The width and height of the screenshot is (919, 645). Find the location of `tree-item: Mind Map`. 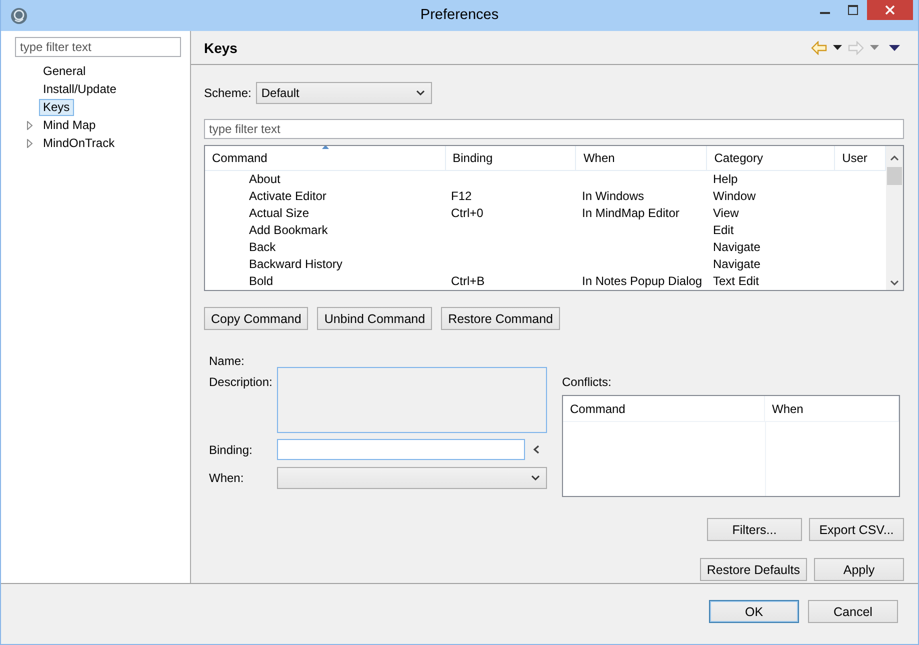

tree-item: Mind Map is located at coordinates (69, 125).